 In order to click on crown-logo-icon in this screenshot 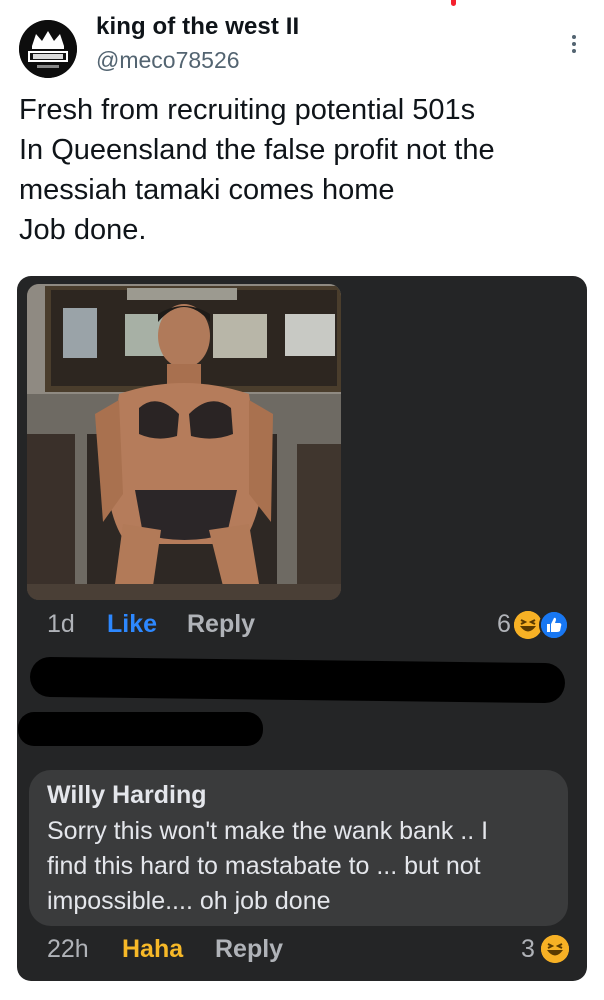, I will do `click(48, 49)`.